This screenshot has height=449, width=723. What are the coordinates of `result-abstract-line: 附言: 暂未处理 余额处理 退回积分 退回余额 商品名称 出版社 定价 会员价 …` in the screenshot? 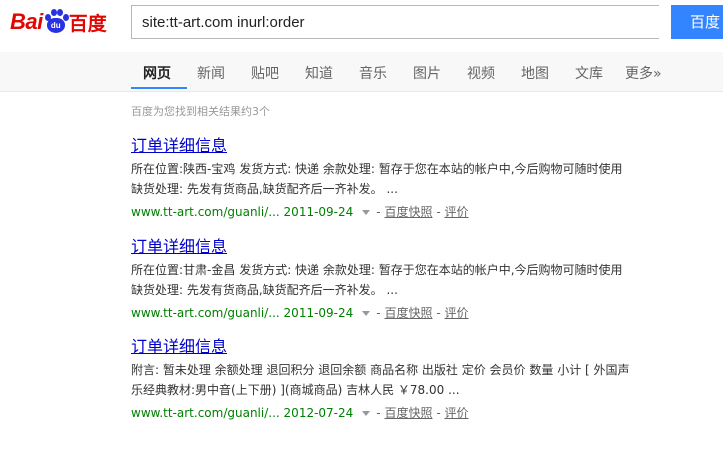 It's located at (380, 370).